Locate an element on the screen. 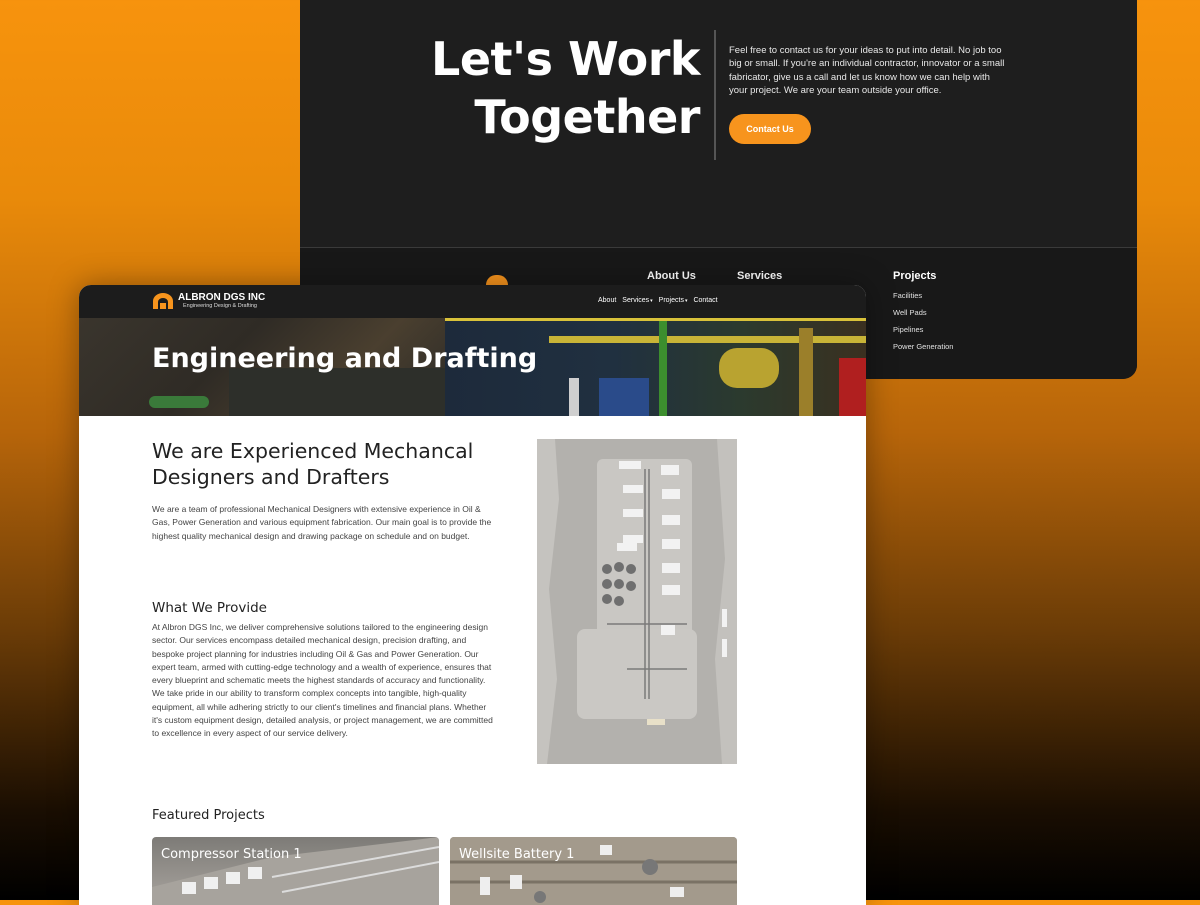 This screenshot has width=1200, height=905. footer-link-power-generation: Power Generation is located at coordinates (923, 349).